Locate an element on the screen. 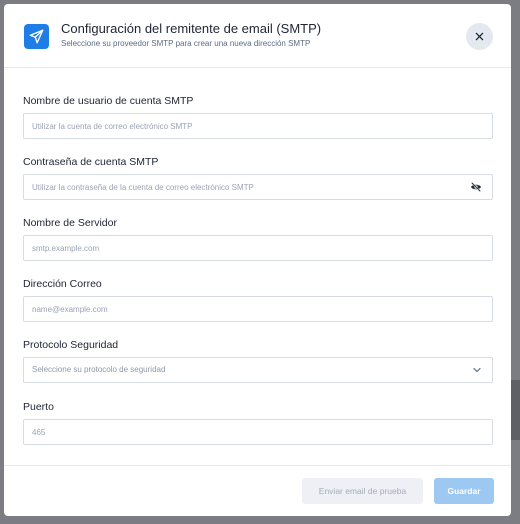 This screenshot has width=520, height=524. port-label: Puerto is located at coordinates (38, 407).